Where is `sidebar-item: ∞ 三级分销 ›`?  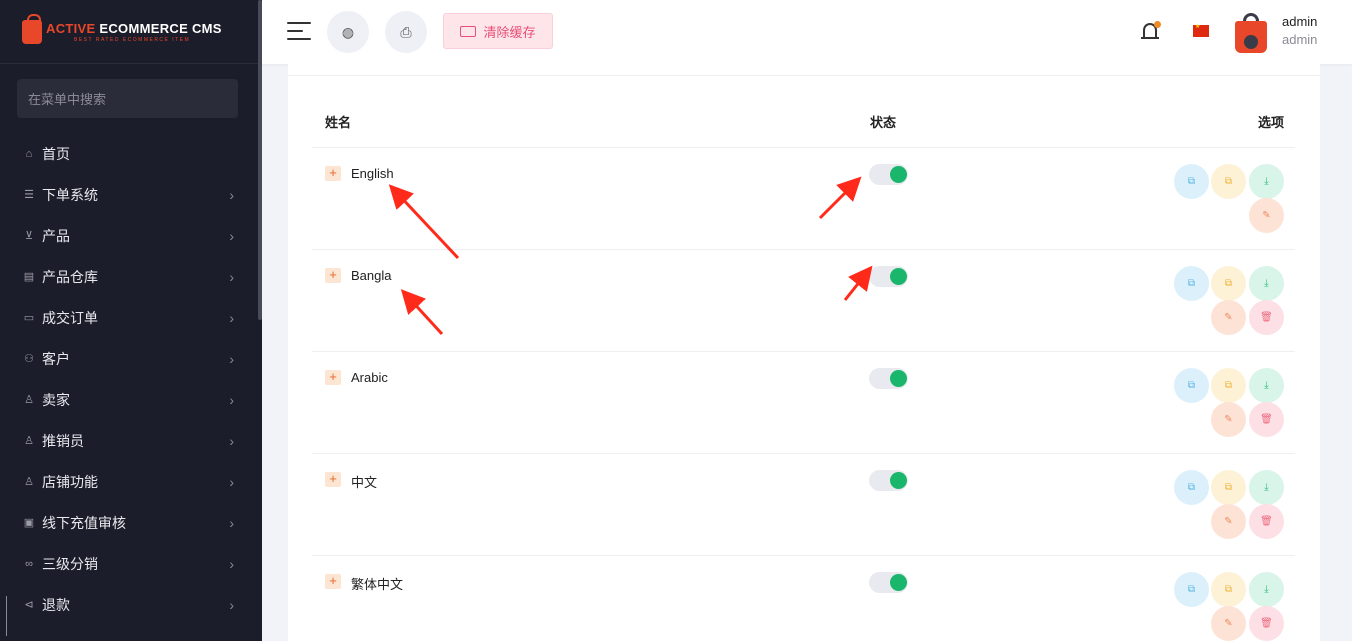 sidebar-item: ∞ 三级分销 › is located at coordinates (131, 563).